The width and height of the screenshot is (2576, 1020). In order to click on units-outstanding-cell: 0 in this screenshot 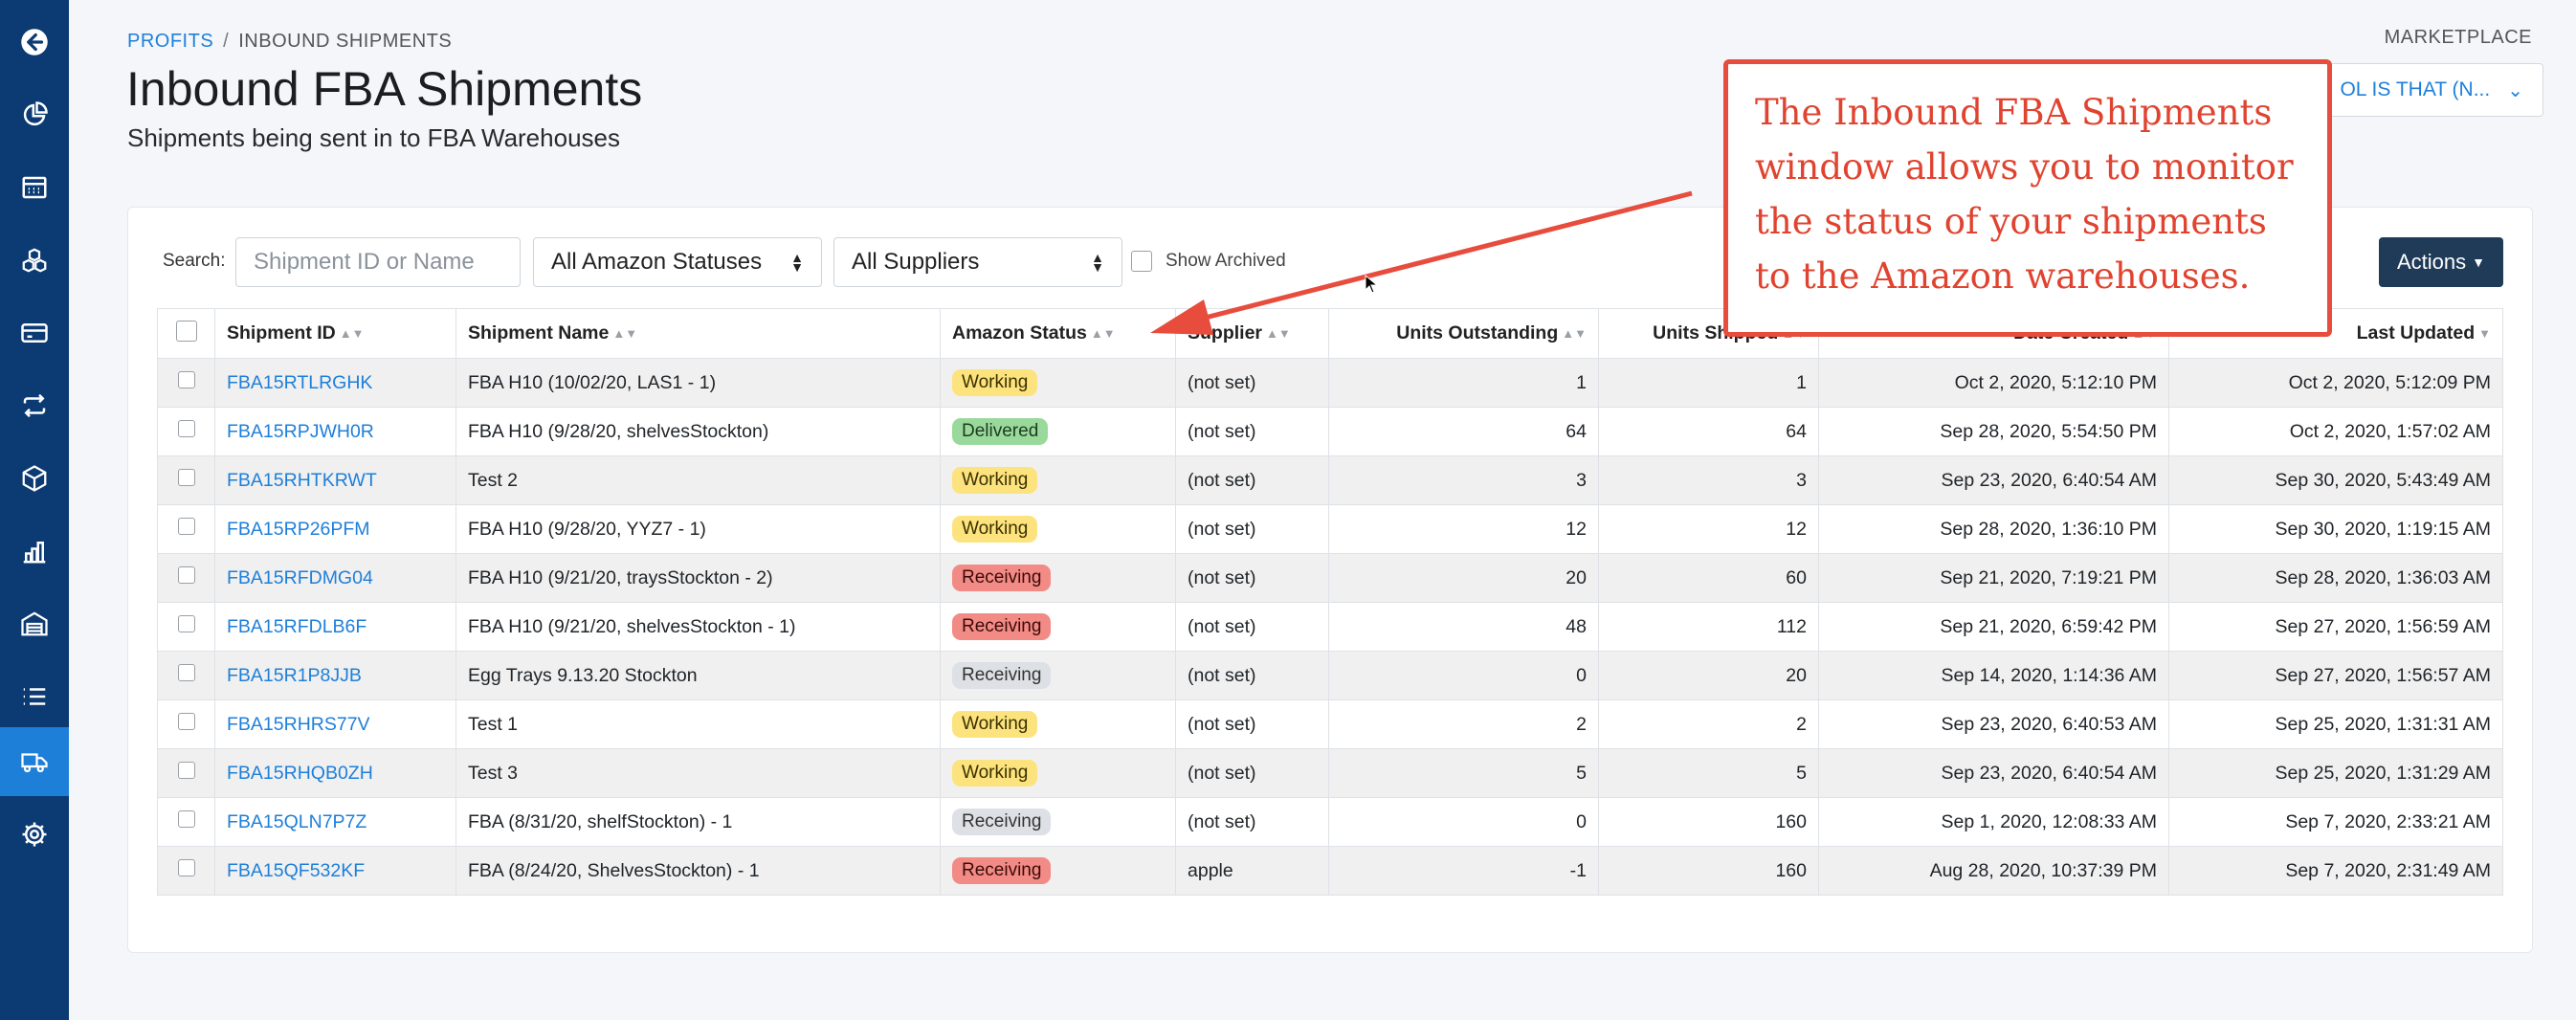, I will do `click(1463, 822)`.